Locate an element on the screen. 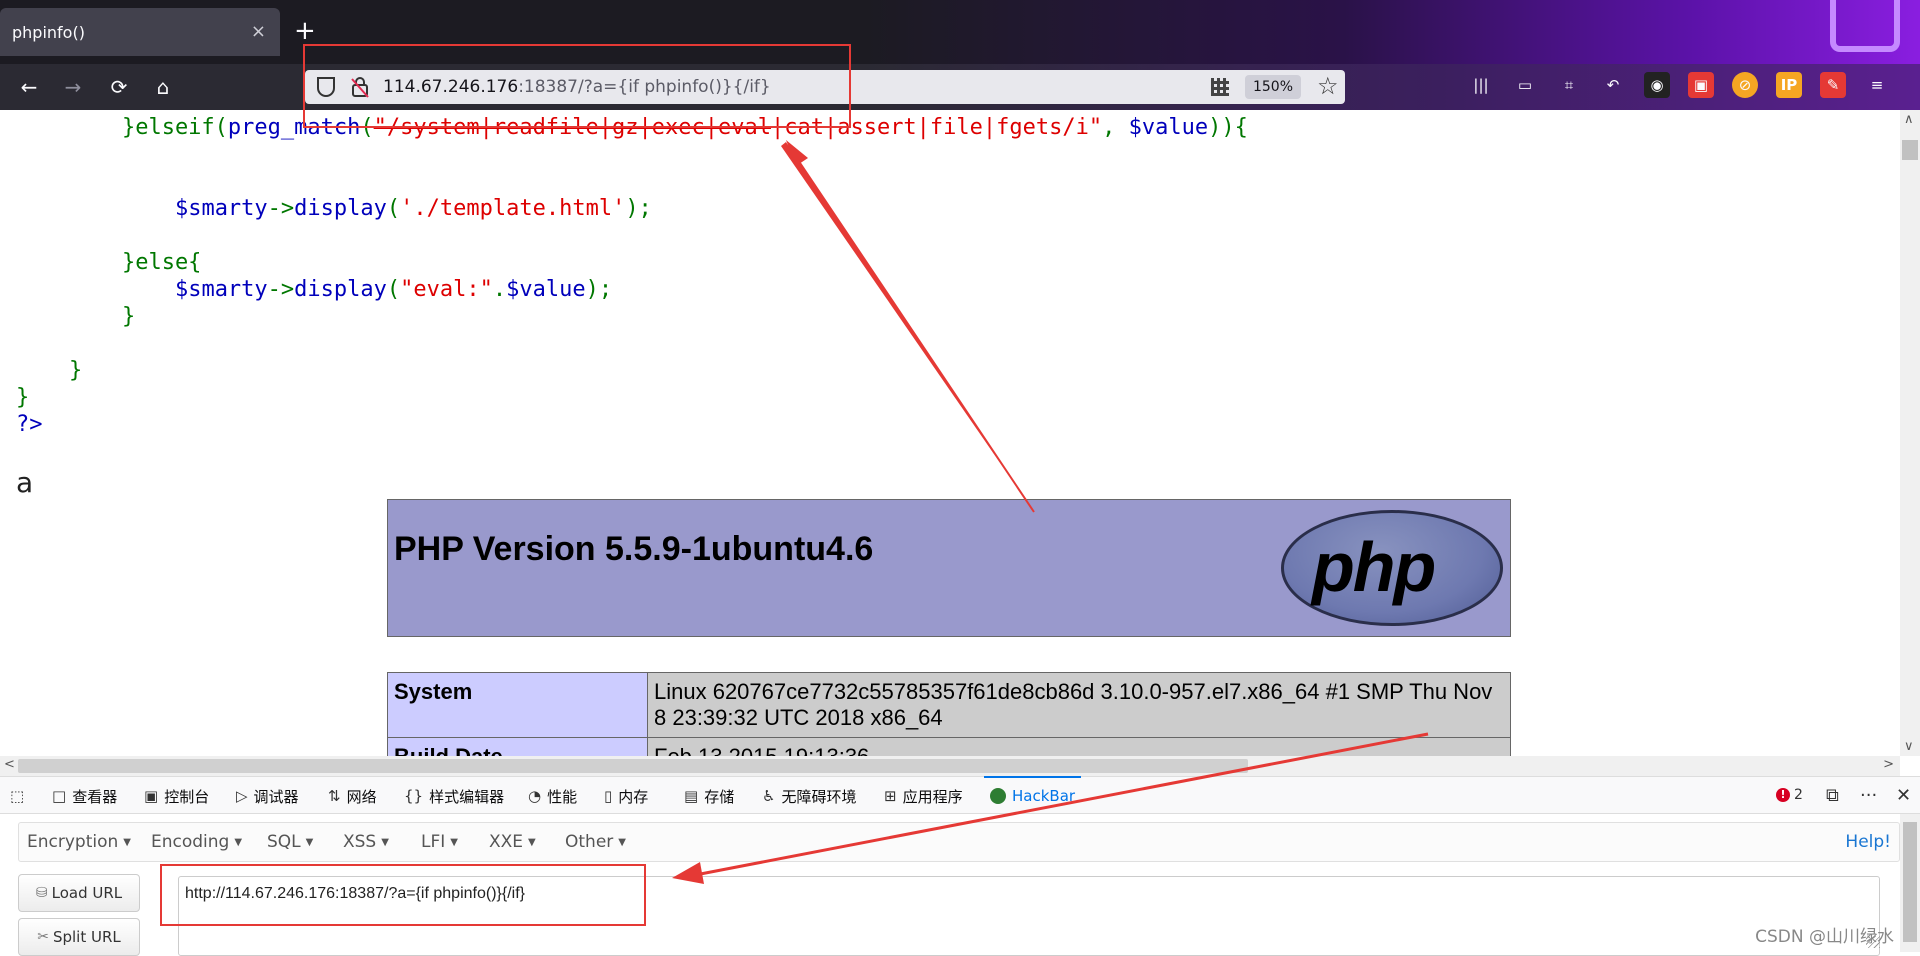 This screenshot has height=956, width=1920. tab-storage: ▤ 存储 is located at coordinates (709, 796).